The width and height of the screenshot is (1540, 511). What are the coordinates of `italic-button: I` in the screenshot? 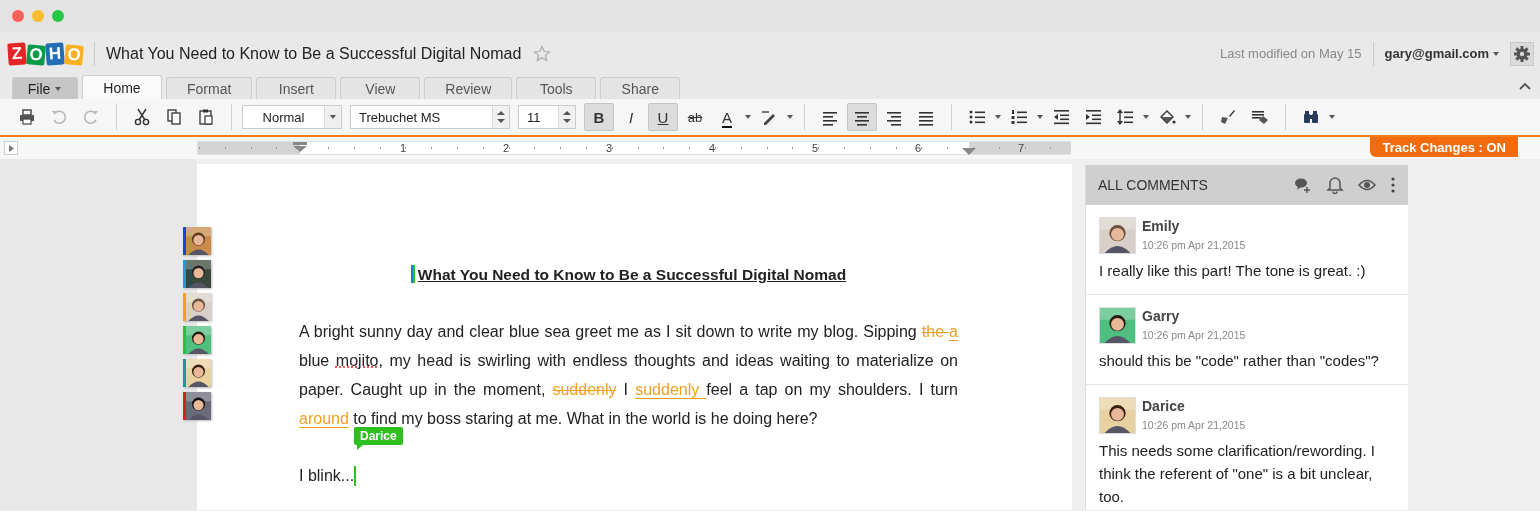 It's located at (631, 117).